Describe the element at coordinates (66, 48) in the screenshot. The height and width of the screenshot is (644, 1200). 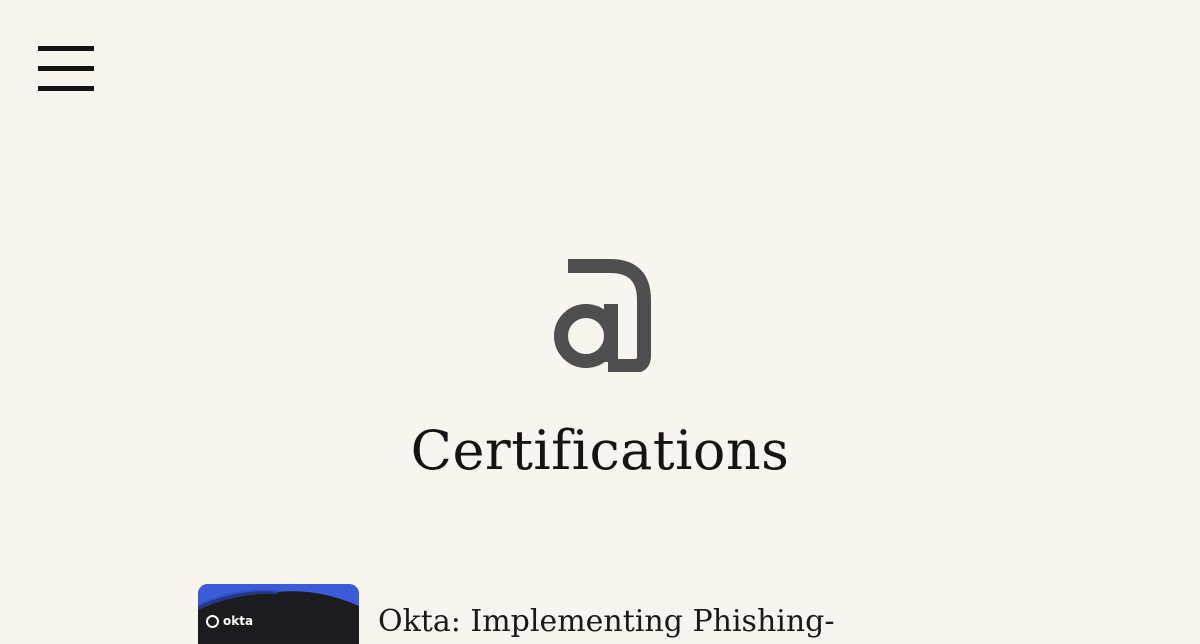
I see `hamburger-menu-icon` at that location.